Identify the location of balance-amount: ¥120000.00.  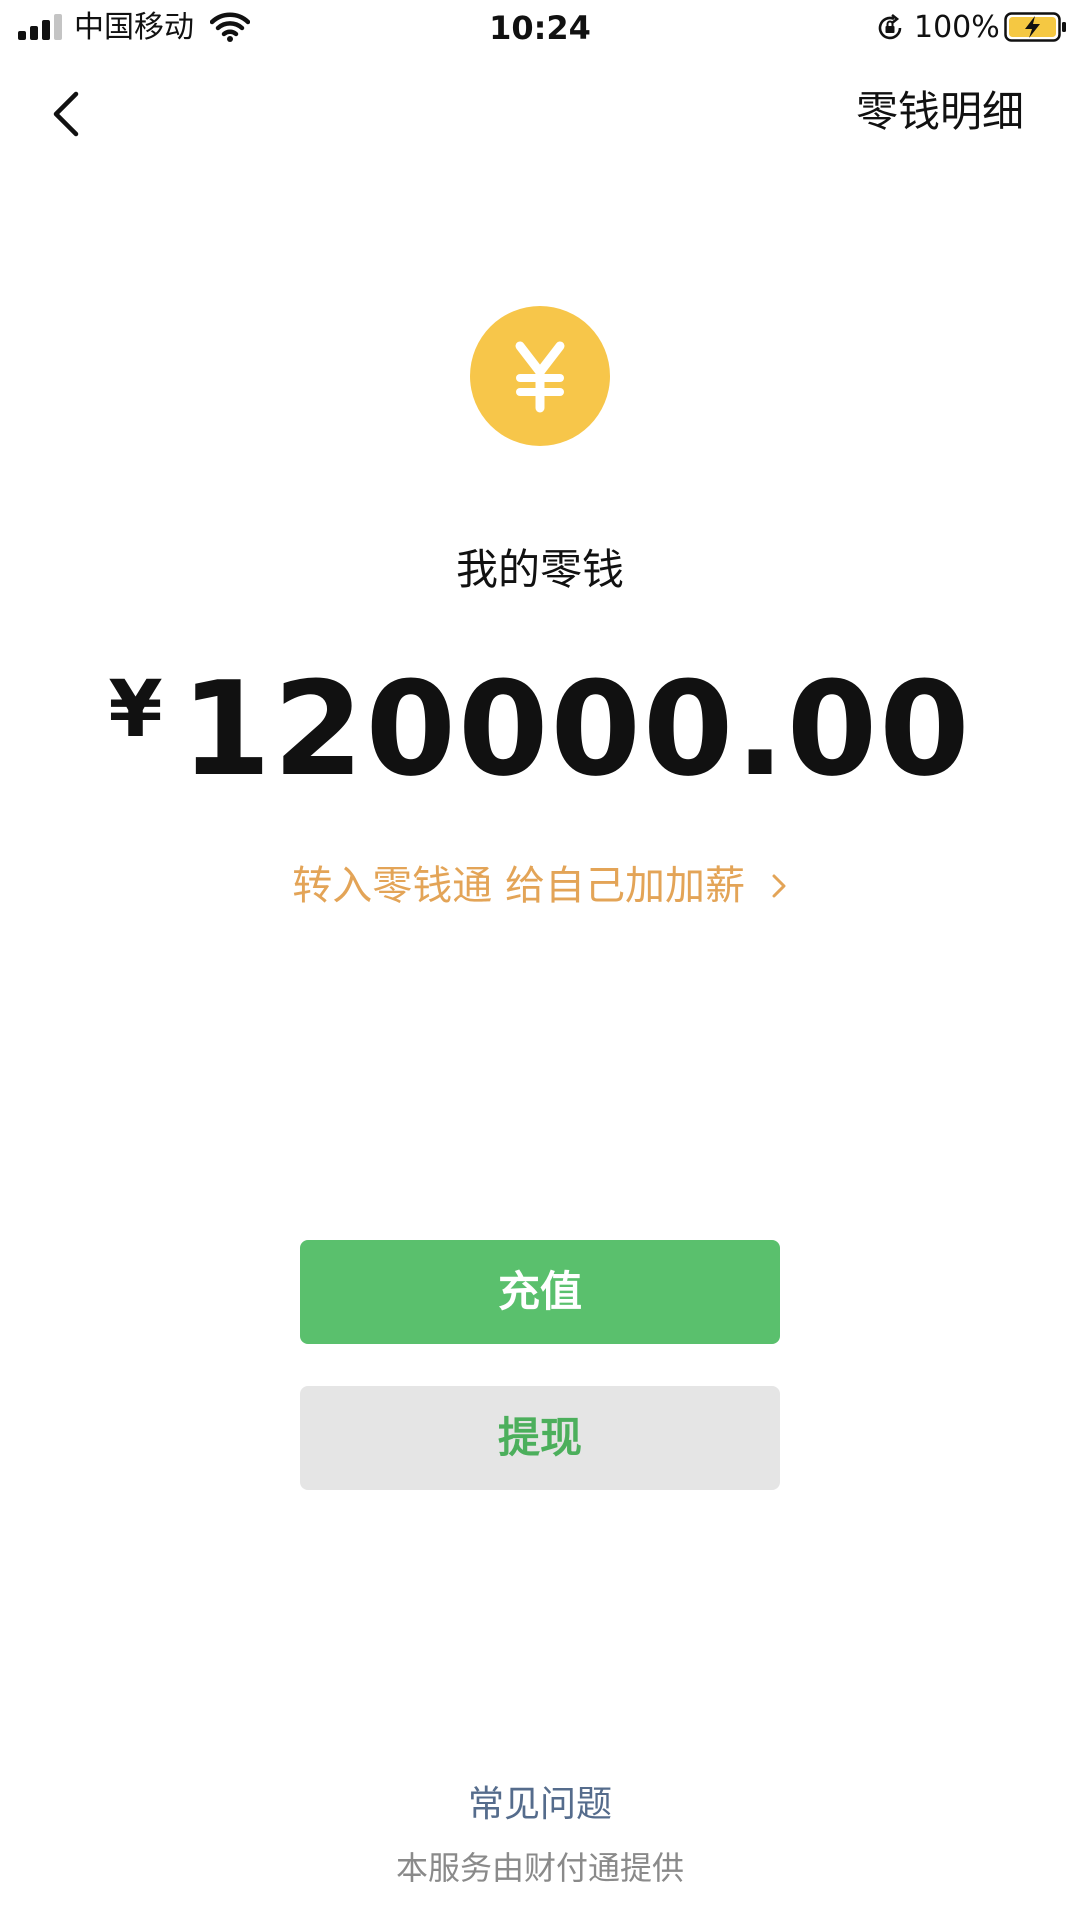
(540, 739).